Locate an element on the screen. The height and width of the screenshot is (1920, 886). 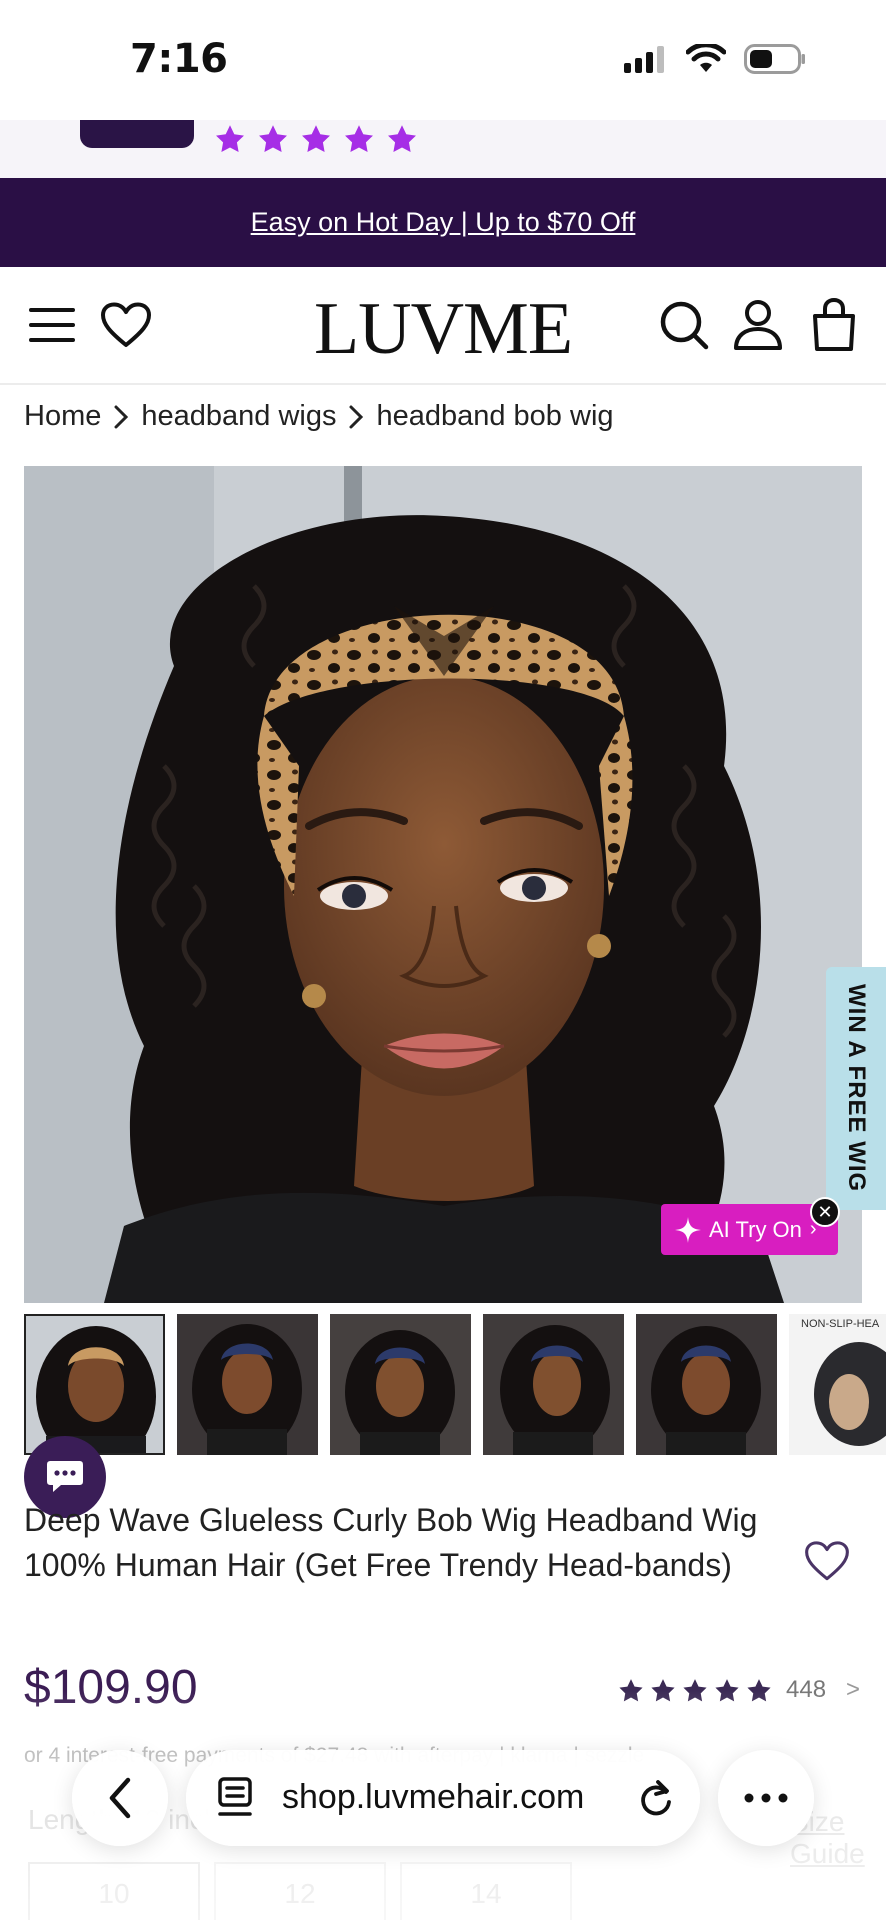
account-button is located at coordinates (758, 325).